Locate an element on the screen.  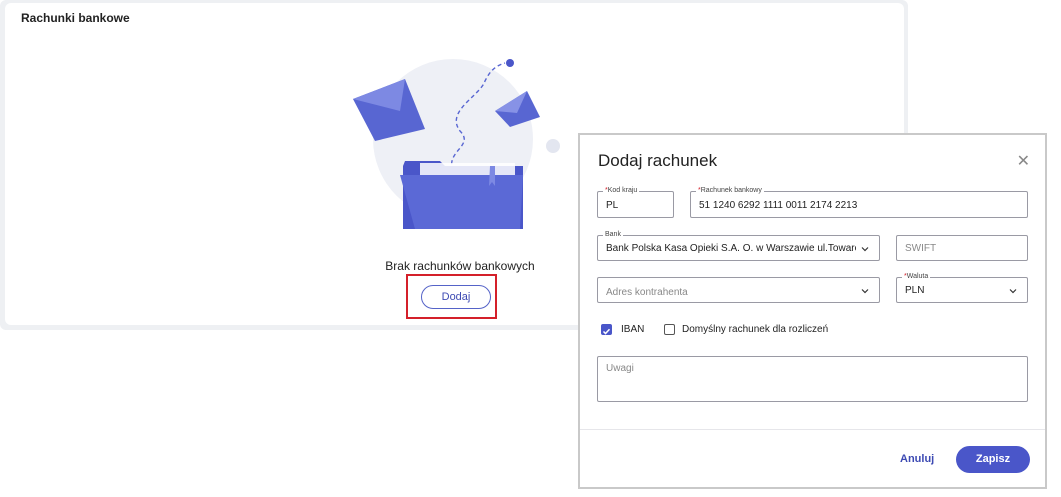
highlight-box: Dodaj is located at coordinates (451, 296).